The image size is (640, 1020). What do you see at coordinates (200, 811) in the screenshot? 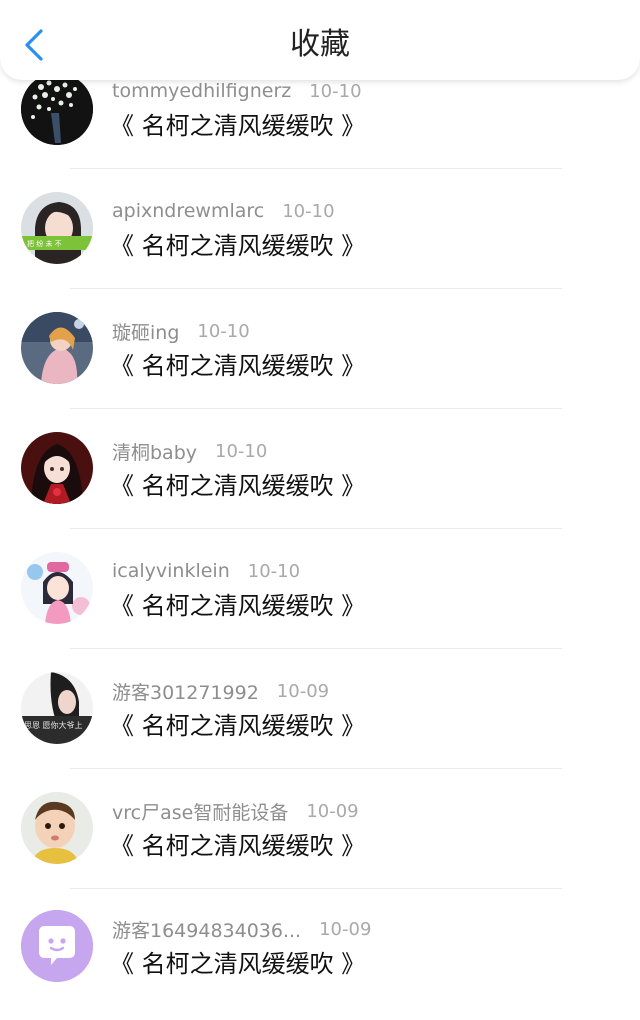
I see `username: vrc尸ase智耐能设备` at bounding box center [200, 811].